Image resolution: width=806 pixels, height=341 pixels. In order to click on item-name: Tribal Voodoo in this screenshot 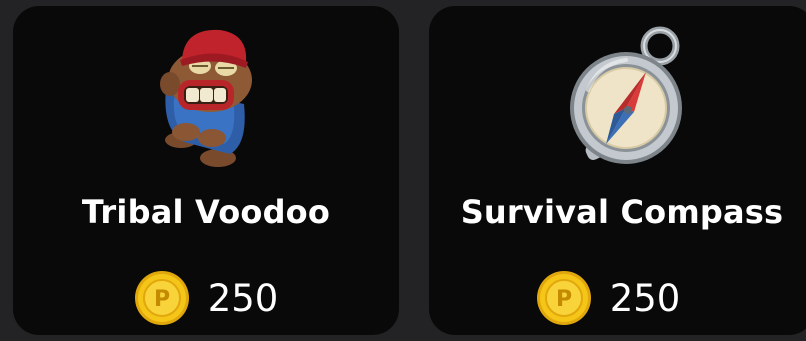, I will do `click(206, 212)`.